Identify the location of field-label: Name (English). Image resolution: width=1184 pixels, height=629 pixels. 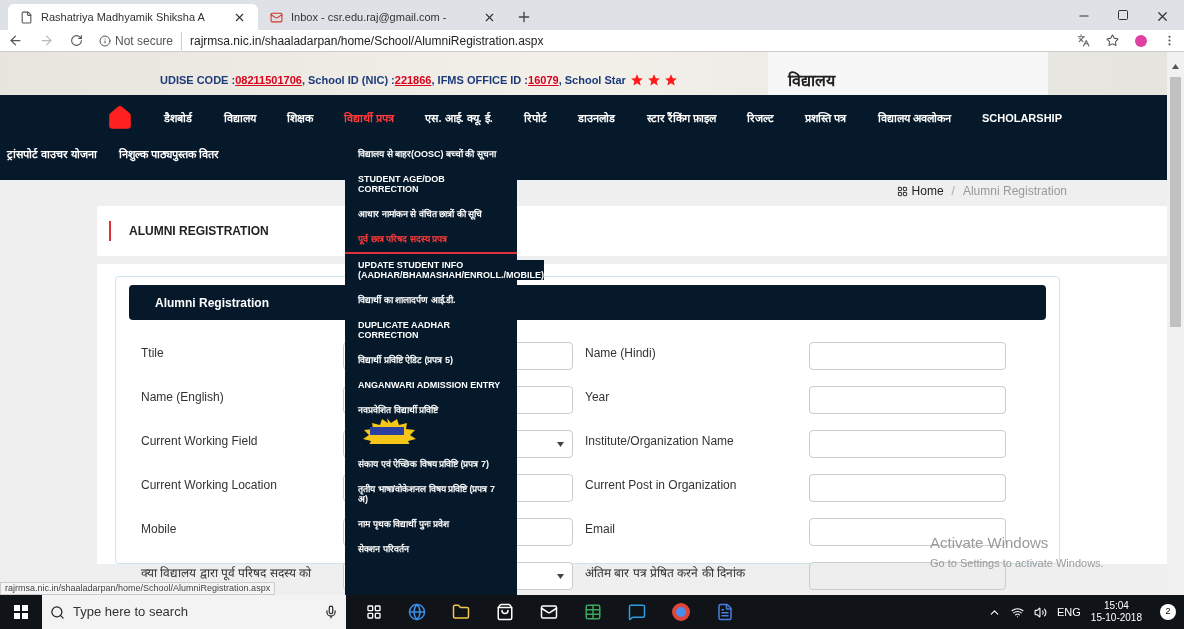
(183, 397).